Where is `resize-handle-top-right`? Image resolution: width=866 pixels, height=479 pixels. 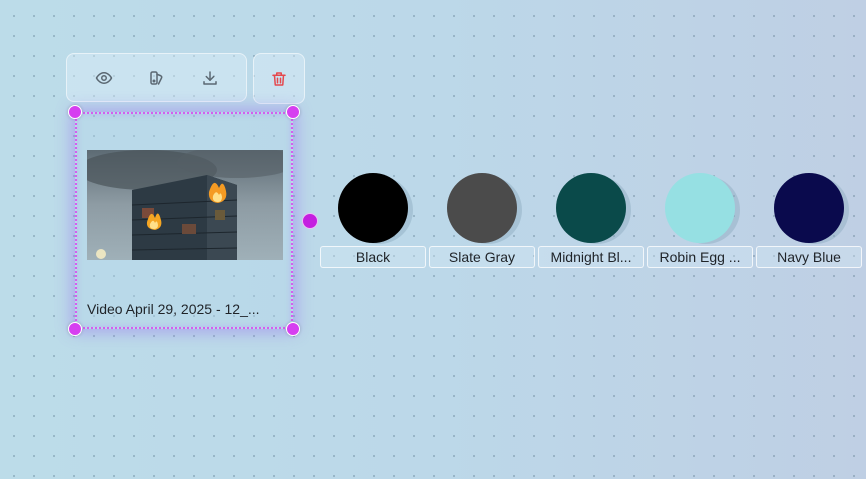 resize-handle-top-right is located at coordinates (293, 112).